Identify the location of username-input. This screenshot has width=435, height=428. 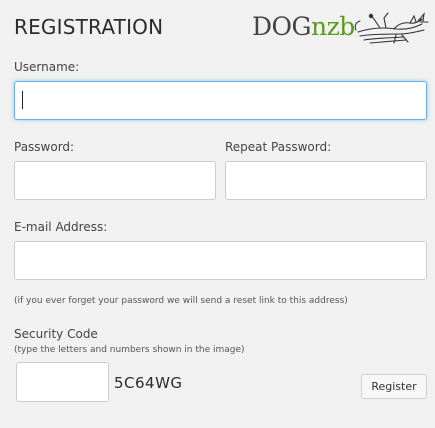
(220, 100).